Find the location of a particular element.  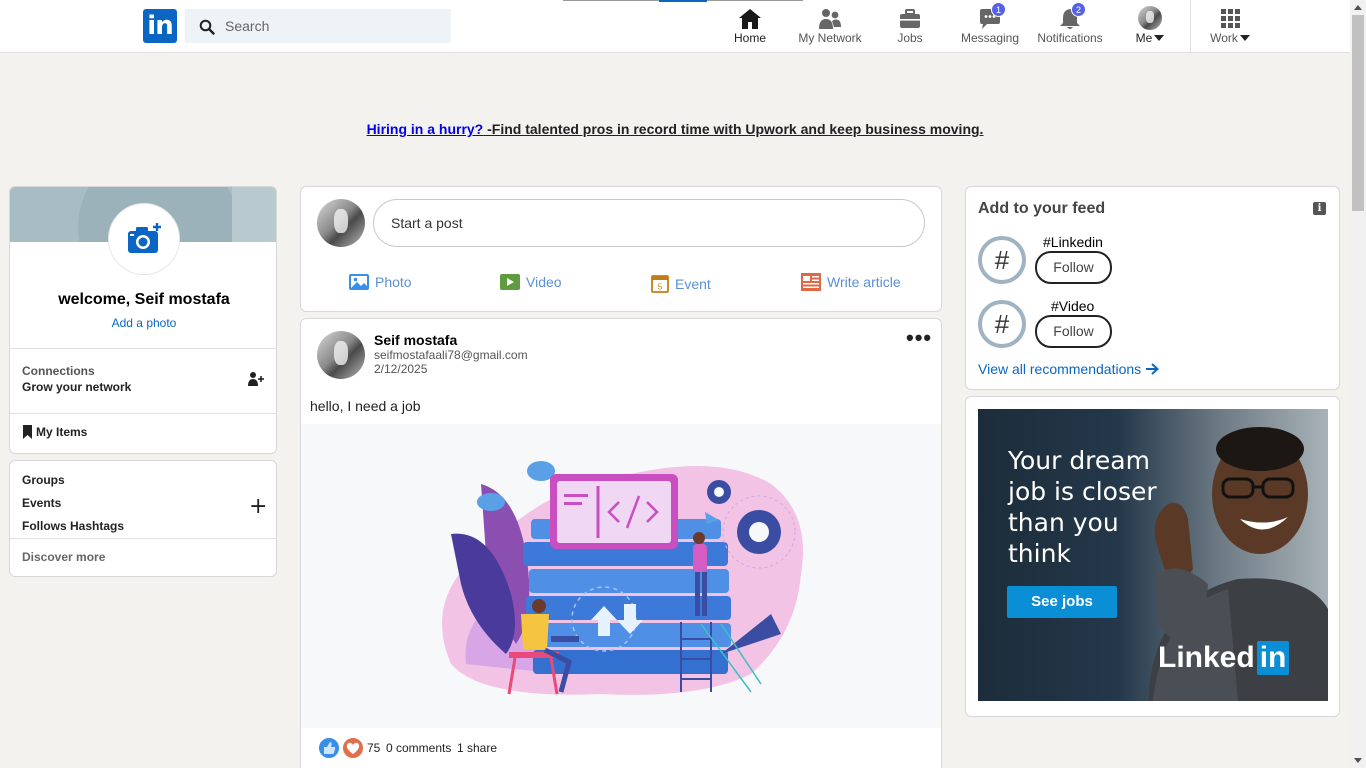

profile-photo-placeholder is located at coordinates (144, 239).